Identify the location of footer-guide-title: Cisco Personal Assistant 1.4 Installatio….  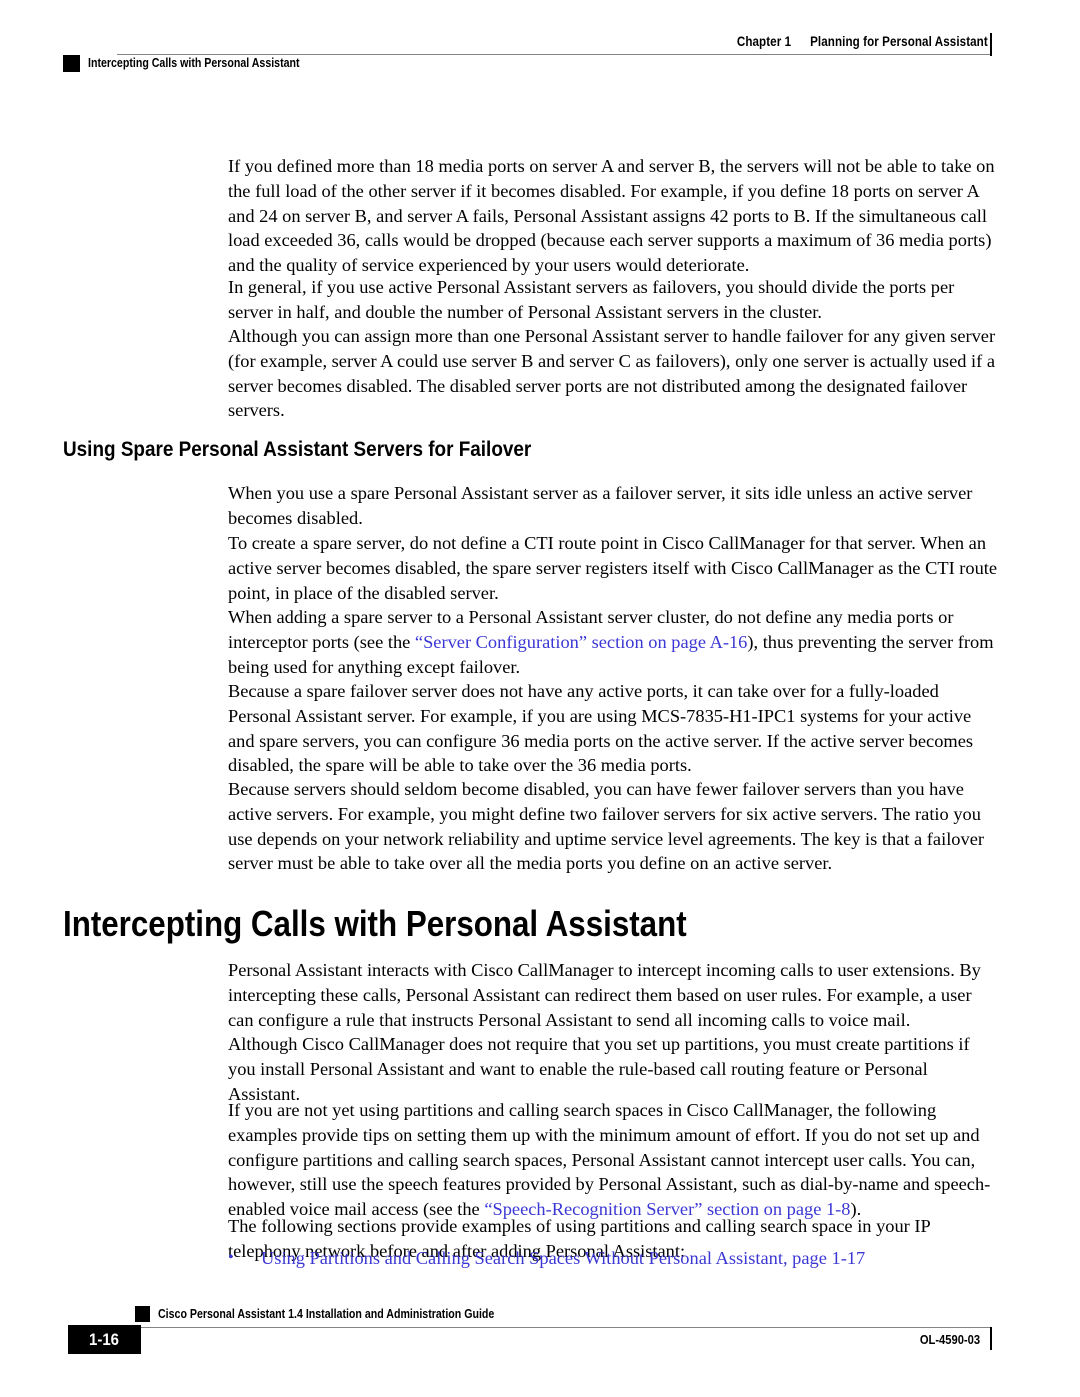
(326, 1314).